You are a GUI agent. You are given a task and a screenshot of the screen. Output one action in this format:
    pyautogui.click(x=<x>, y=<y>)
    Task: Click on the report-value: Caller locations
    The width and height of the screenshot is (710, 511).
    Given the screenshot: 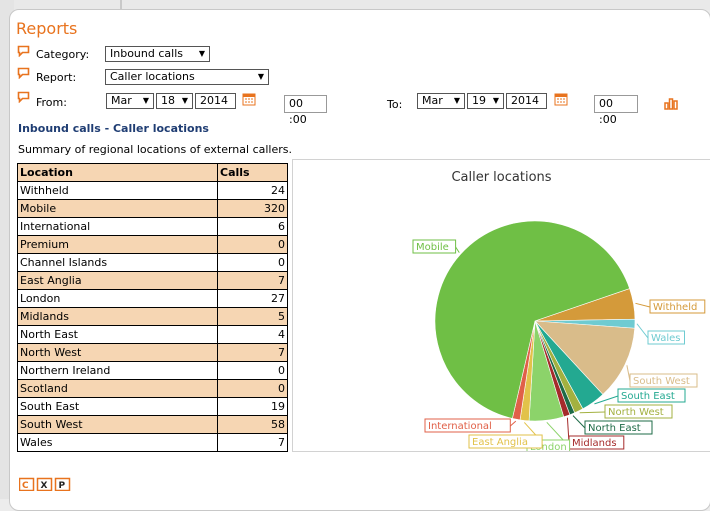 What is the action you would take?
    pyautogui.click(x=152, y=76)
    